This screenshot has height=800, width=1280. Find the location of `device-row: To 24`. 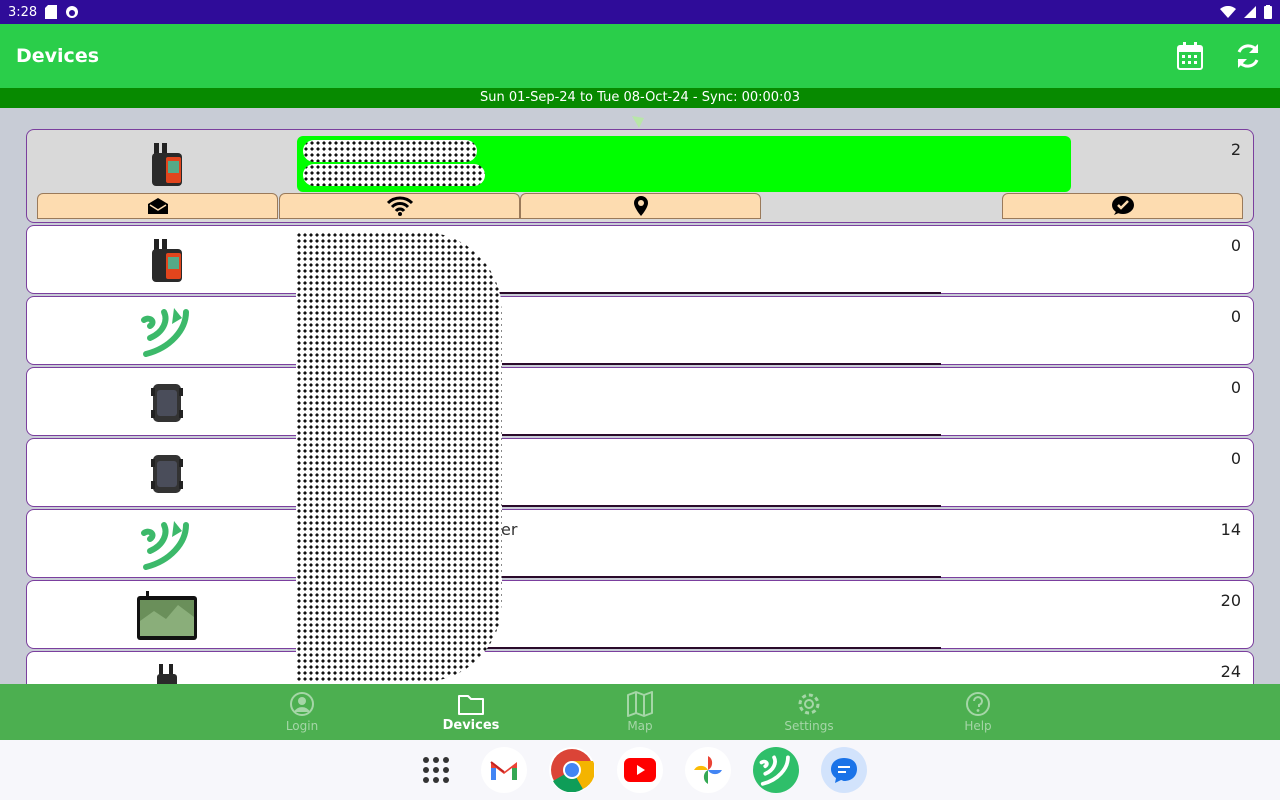

device-row: To 24 is located at coordinates (640, 667).